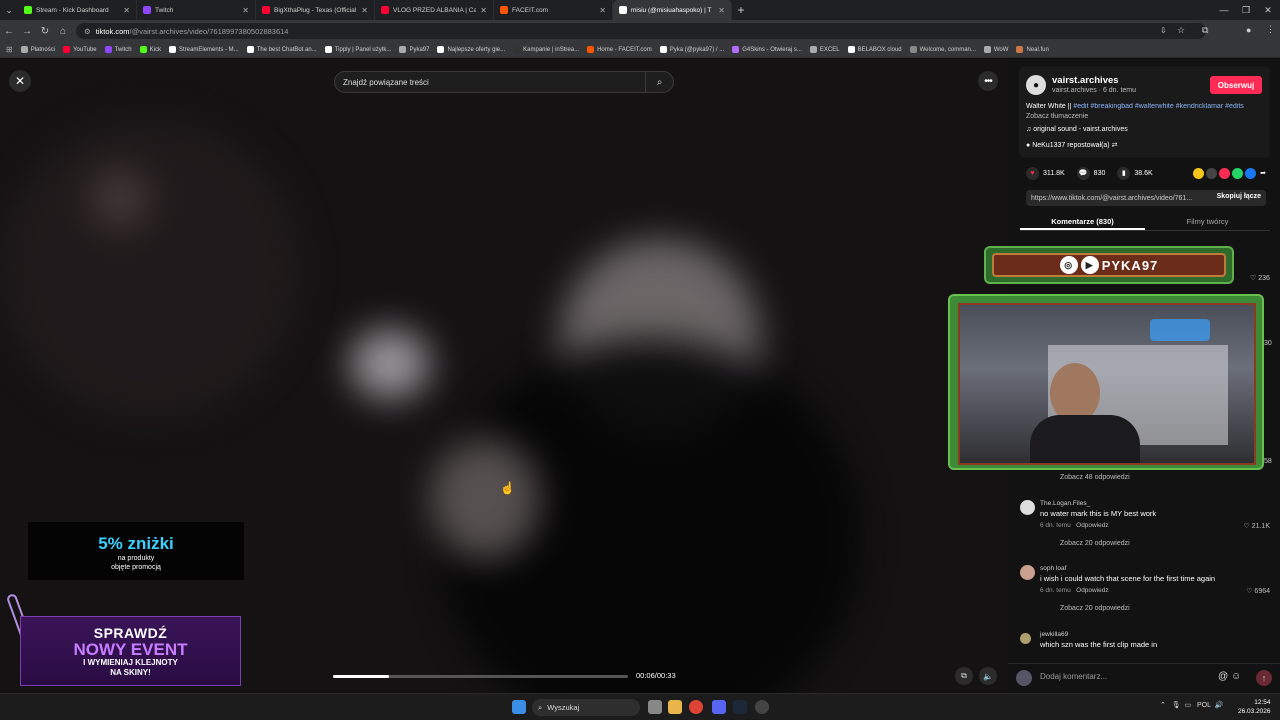  Describe the element at coordinates (1181, 30) in the screenshot. I see `bookmark-star-icon: ☆` at that location.